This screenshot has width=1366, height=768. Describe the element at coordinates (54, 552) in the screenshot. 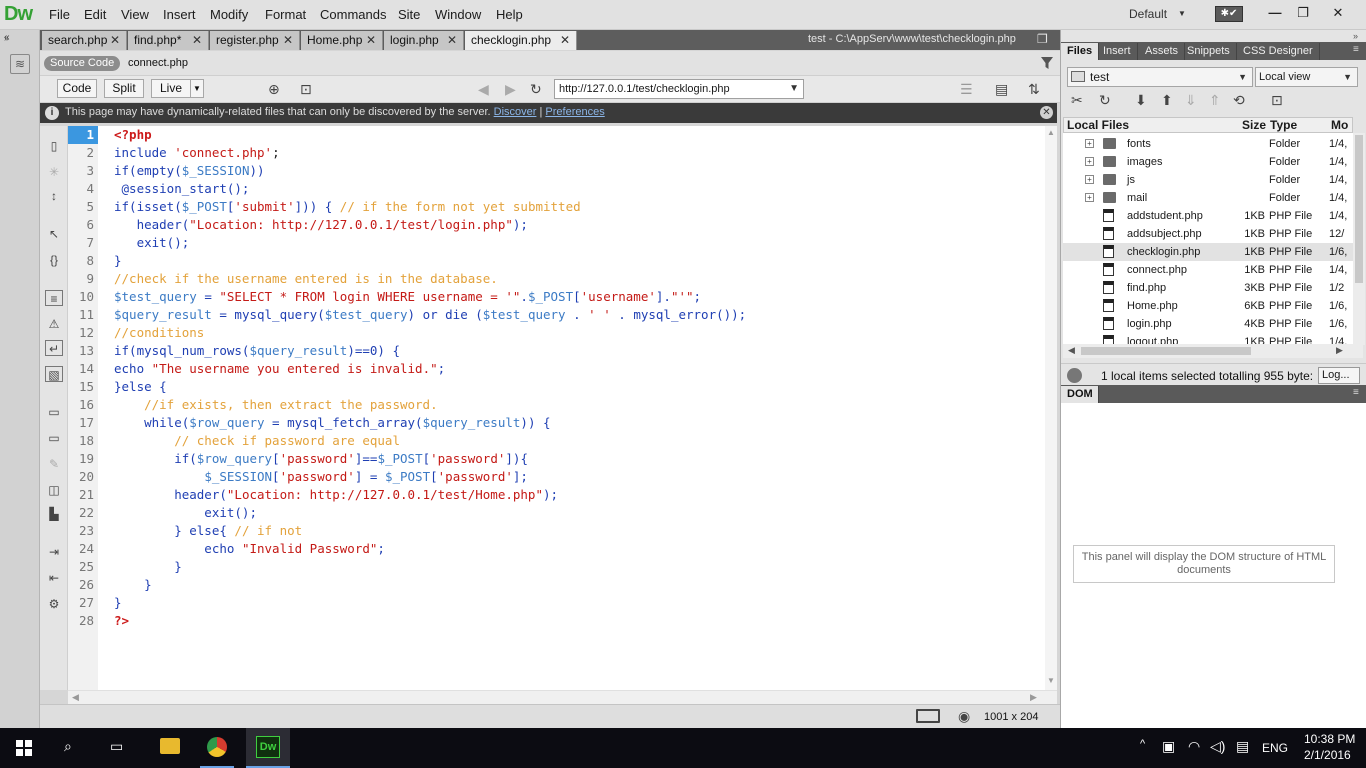

I see `indent-code-icon: ⇥` at that location.